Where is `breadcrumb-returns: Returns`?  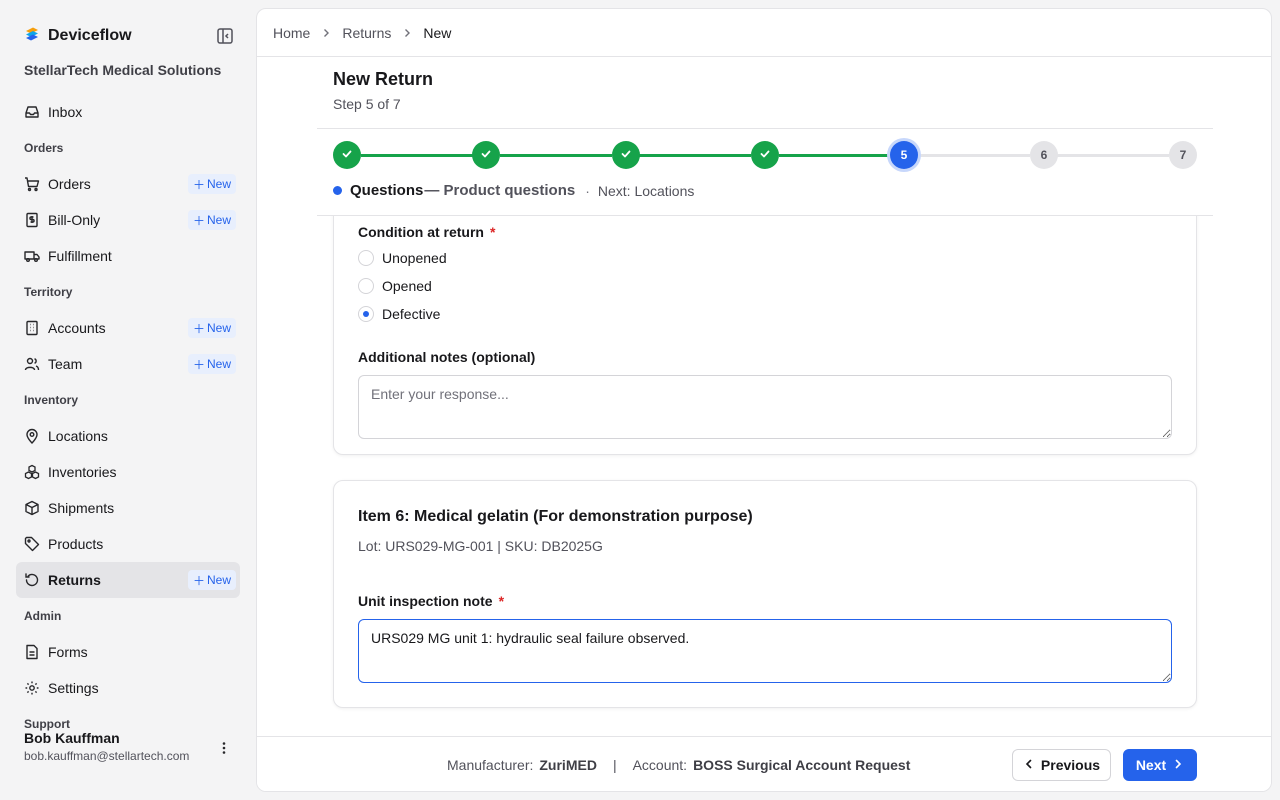 breadcrumb-returns: Returns is located at coordinates (366, 33).